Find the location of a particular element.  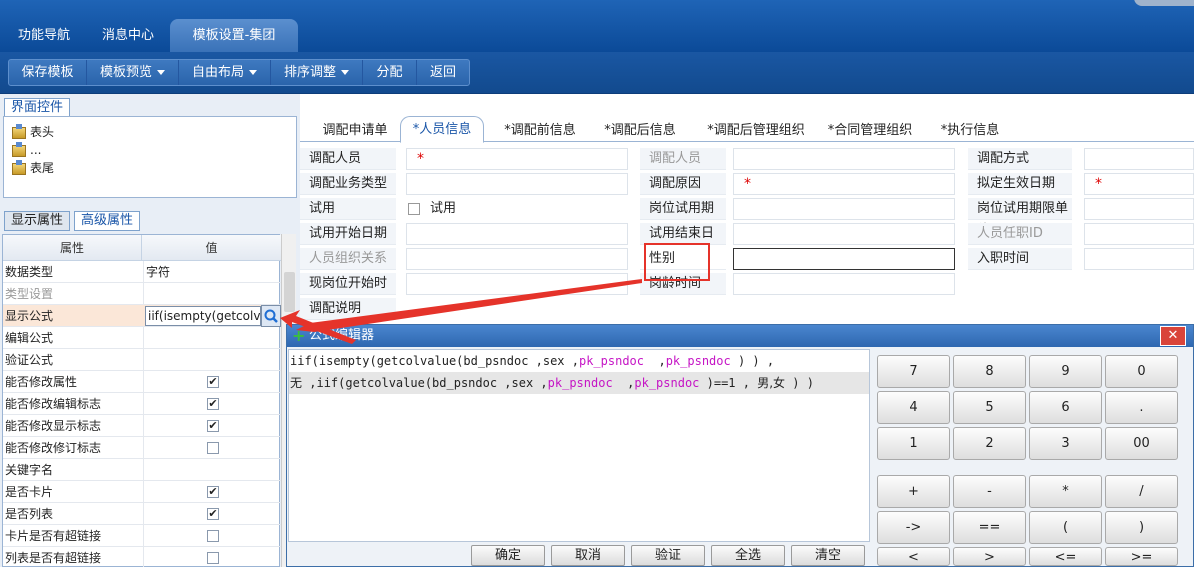

key-00: 00 is located at coordinates (1141, 443).